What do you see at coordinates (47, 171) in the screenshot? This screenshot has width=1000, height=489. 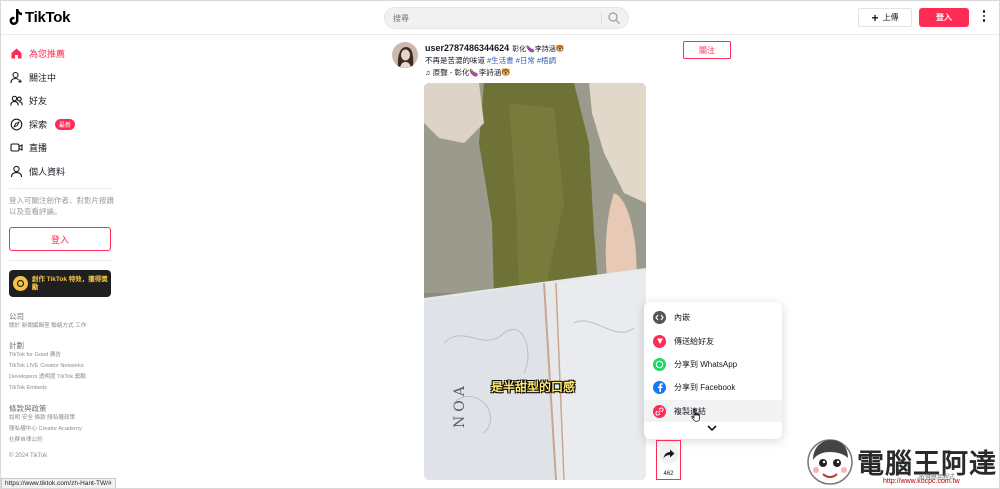 I see `sidebar-item-label: 個人資料` at bounding box center [47, 171].